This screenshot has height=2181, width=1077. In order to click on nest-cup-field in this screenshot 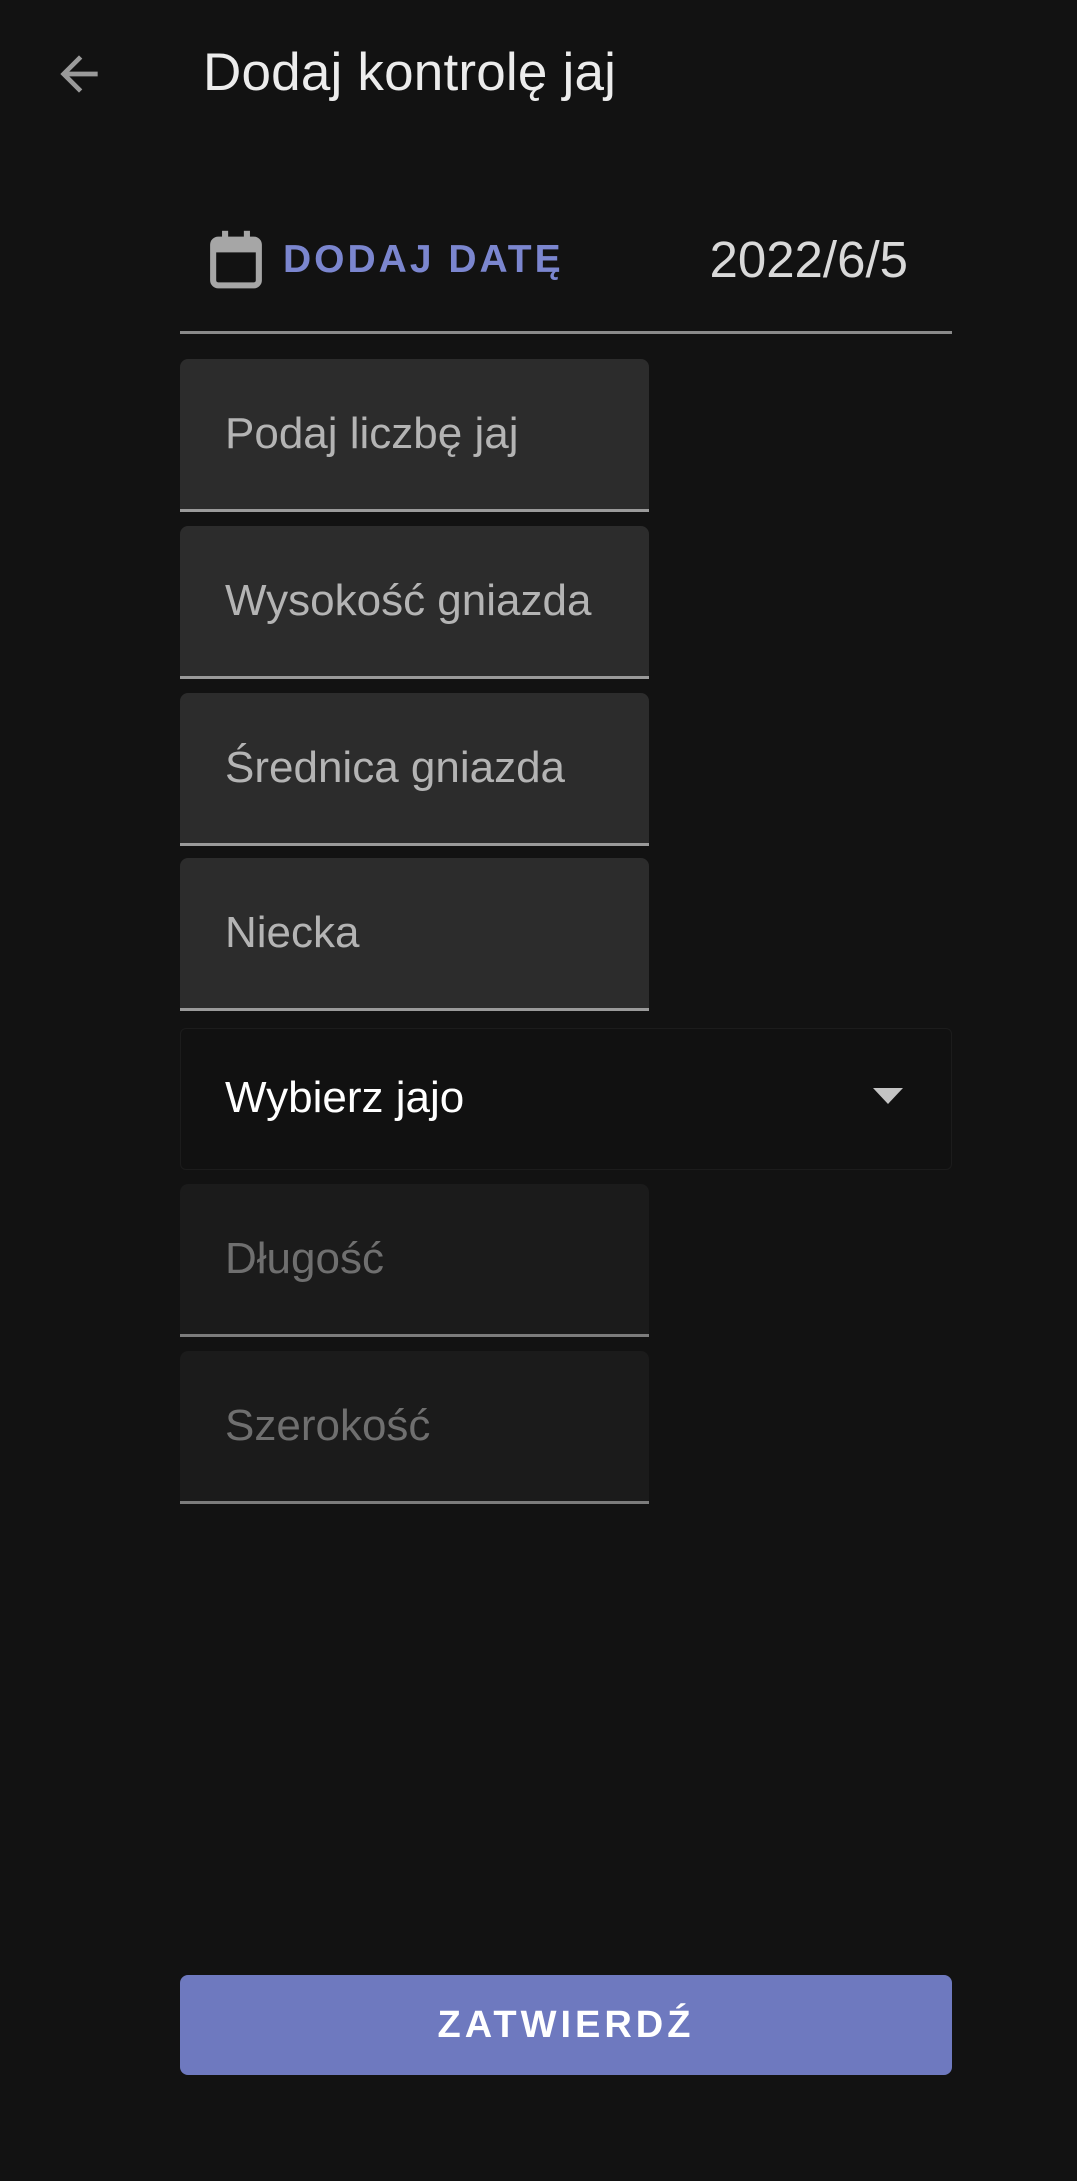, I will do `click(414, 934)`.